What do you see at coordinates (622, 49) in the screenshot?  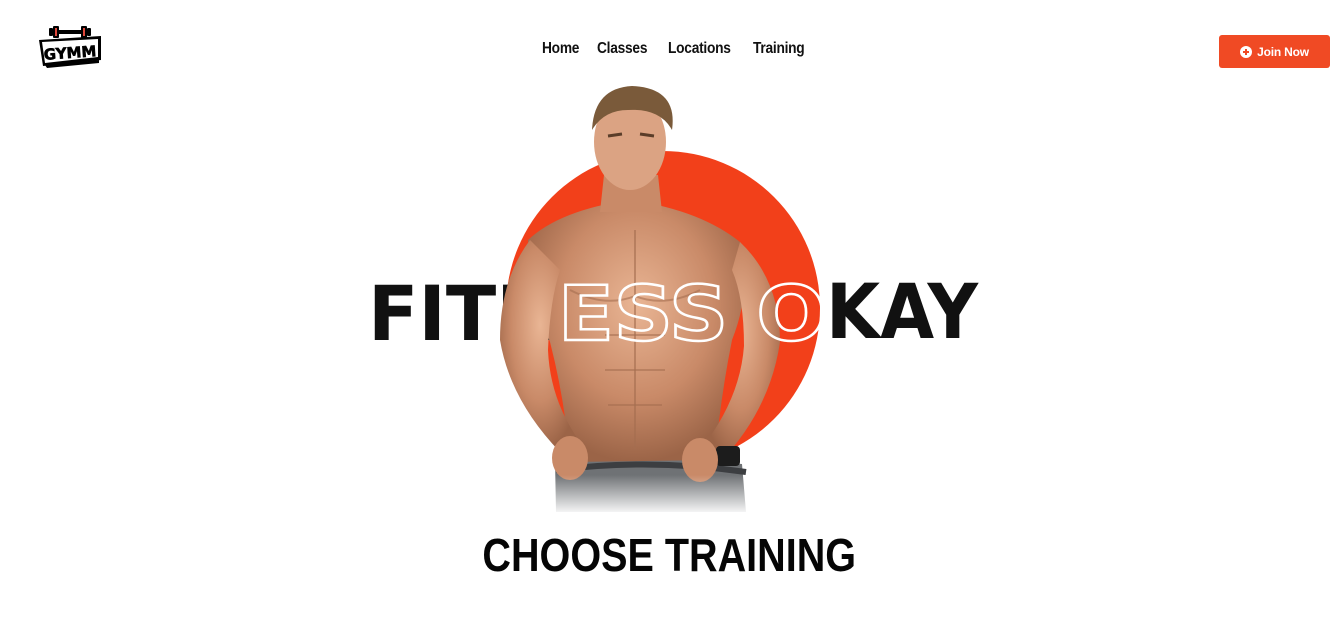 I see `nav-link-classes: Classes` at bounding box center [622, 49].